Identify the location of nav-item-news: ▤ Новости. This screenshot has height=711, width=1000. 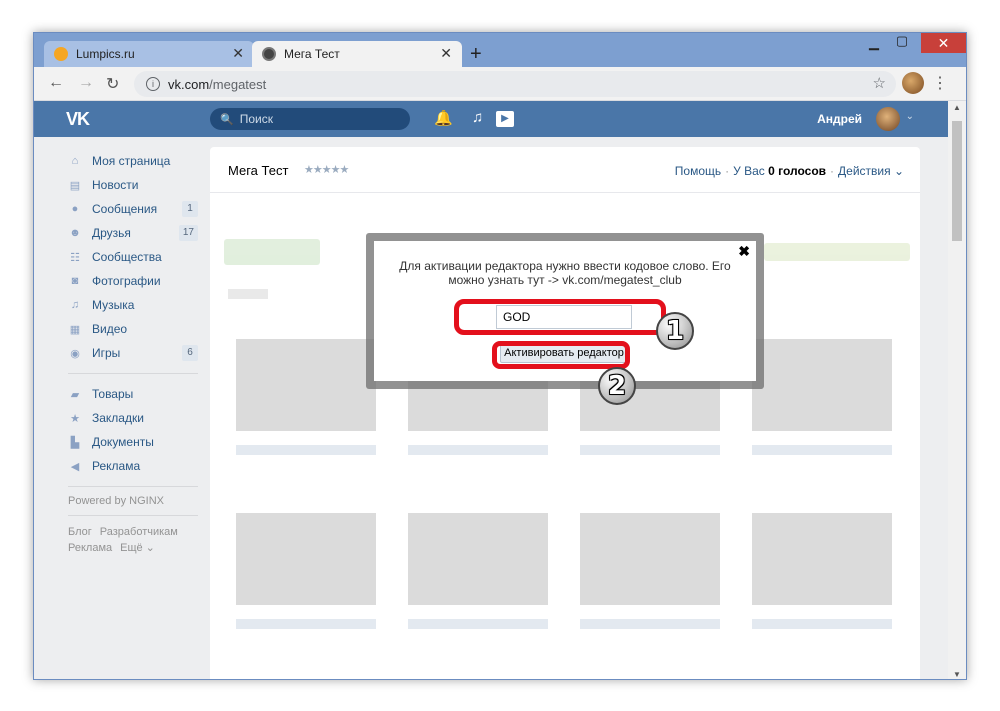
(133, 185).